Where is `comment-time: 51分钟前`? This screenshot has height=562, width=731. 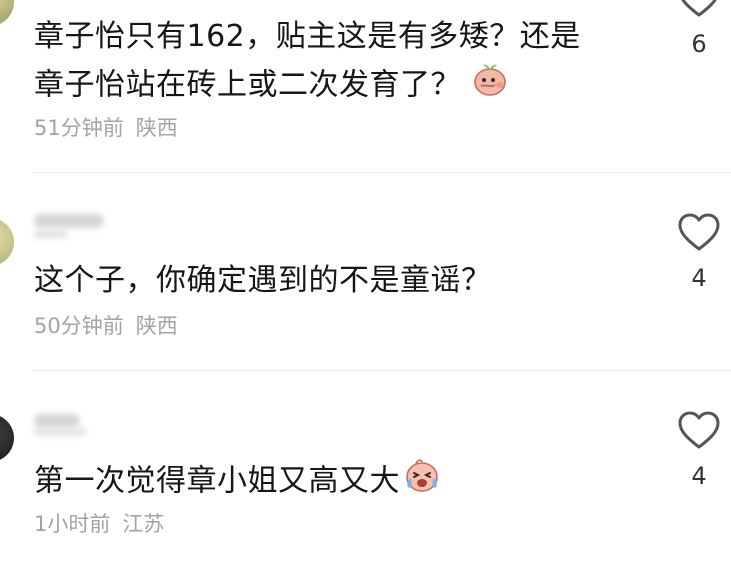 comment-time: 51分钟前 is located at coordinates (79, 128).